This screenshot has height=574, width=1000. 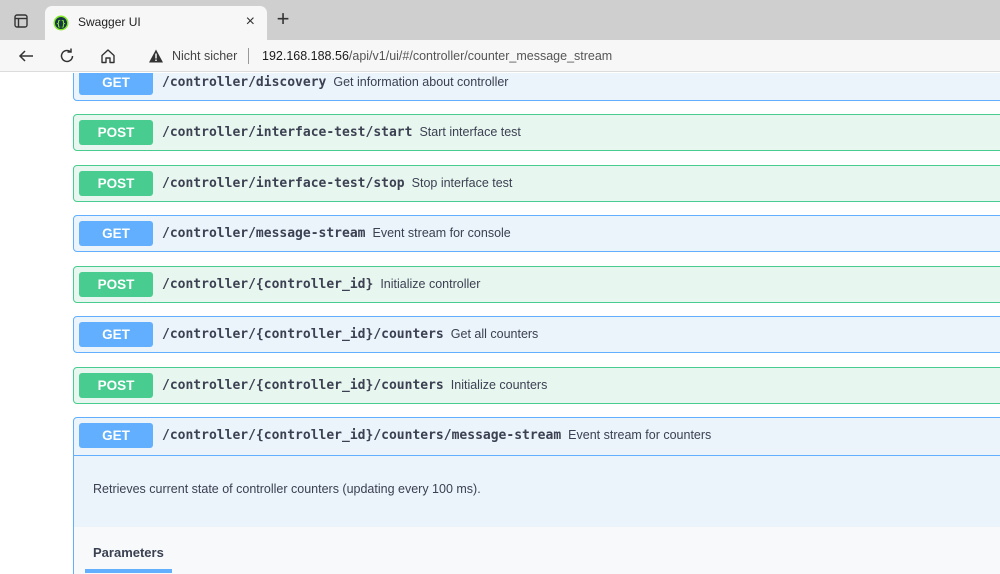 I want to click on operation-summary: Event stream for console, so click(x=441, y=233).